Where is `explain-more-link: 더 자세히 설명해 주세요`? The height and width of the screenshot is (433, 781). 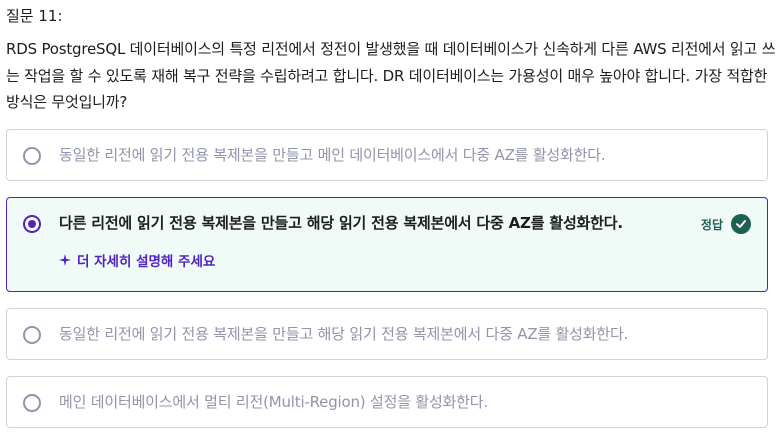
explain-more-link: 더 자세히 설명해 주세요 is located at coordinates (137, 260).